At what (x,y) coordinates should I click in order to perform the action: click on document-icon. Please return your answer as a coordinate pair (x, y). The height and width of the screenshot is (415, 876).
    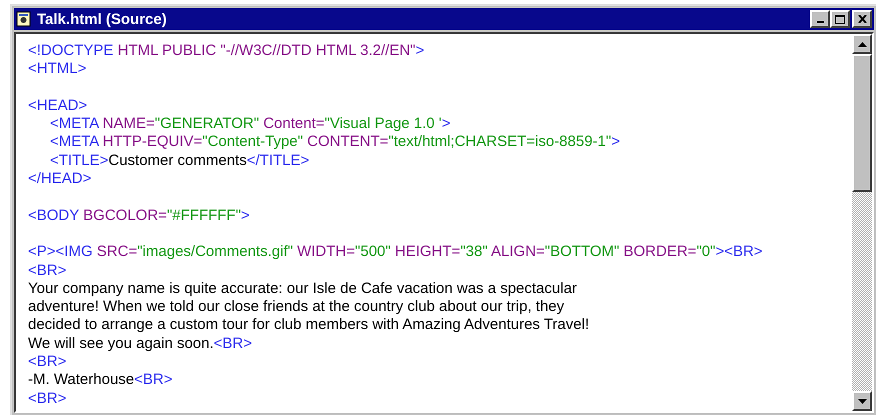
    Looking at the image, I should click on (24, 19).